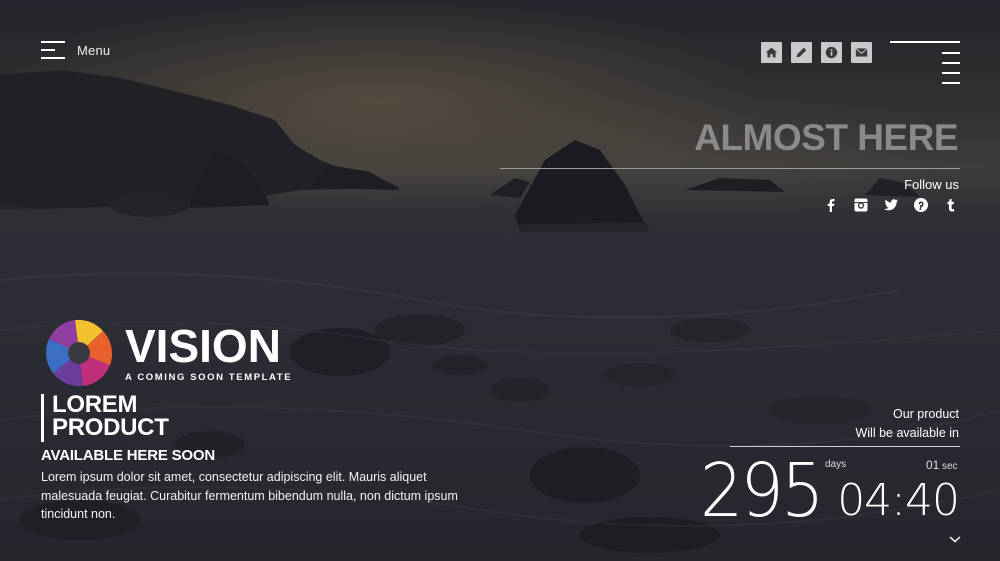 This screenshot has width=1000, height=561. I want to click on logo: VISION A COMING SOON TEMPLATE, so click(168, 353).